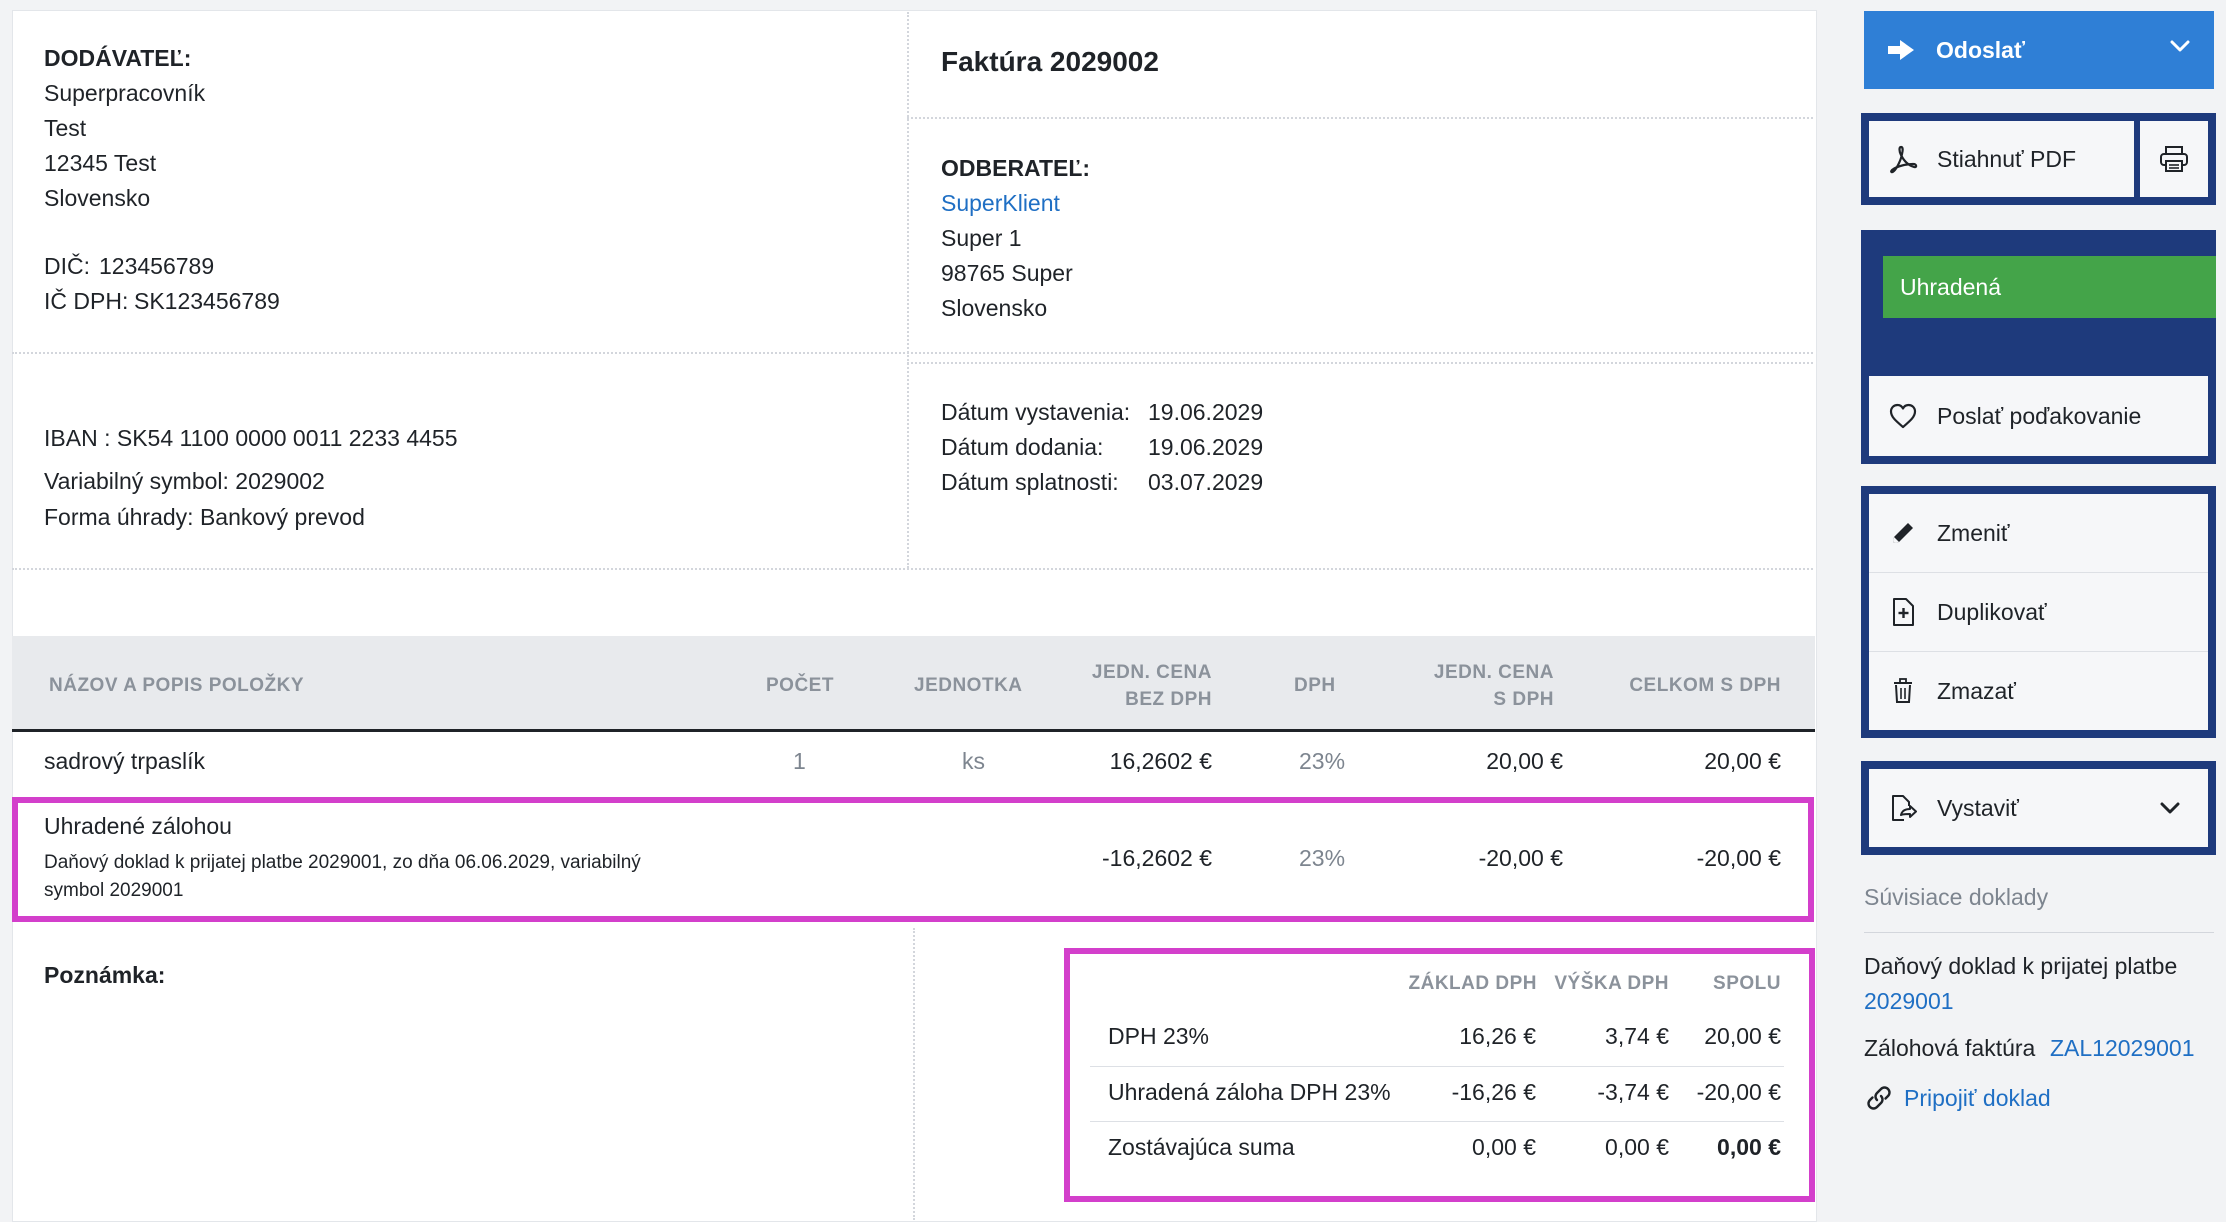 The height and width of the screenshot is (1222, 2226). I want to click on due-date: 03.07.2029, so click(1206, 482).